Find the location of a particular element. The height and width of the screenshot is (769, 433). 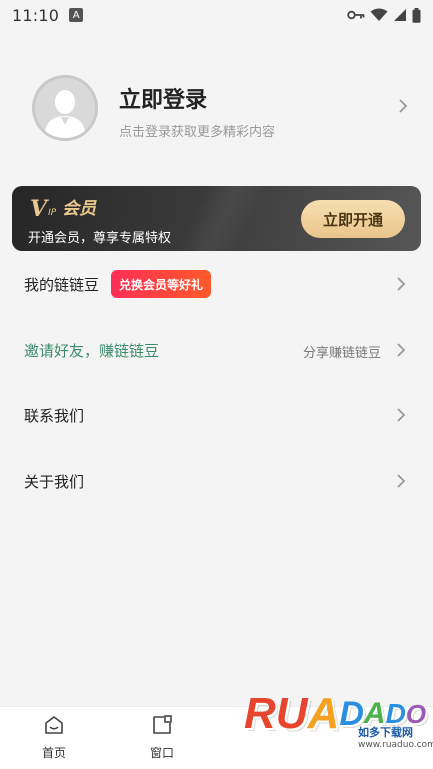

vip-logo: V IP 会员 is located at coordinates (63, 208).